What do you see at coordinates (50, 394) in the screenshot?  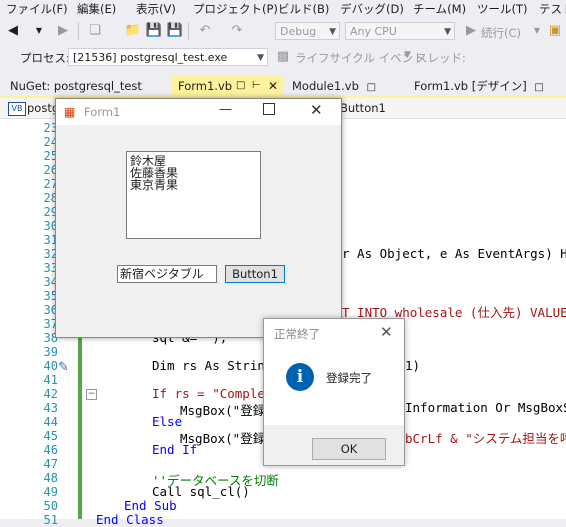 I see `line-number: 42` at bounding box center [50, 394].